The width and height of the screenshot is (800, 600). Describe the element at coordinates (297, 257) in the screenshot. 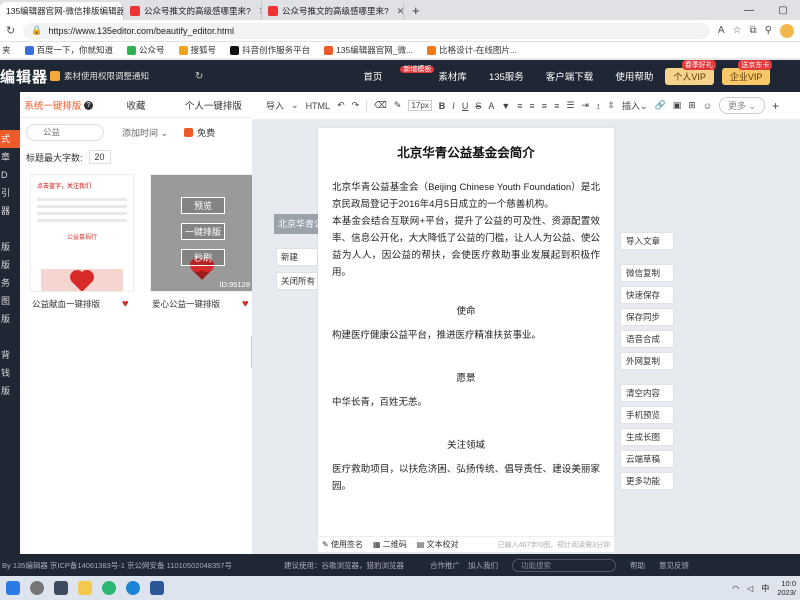

I see `new-document-button: 新建` at that location.